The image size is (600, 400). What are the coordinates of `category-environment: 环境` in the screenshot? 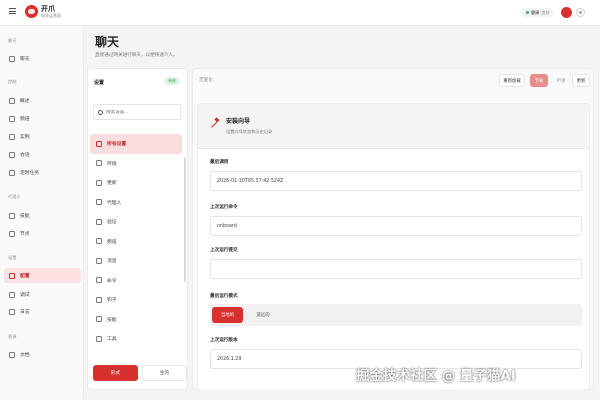 It's located at (136, 164).